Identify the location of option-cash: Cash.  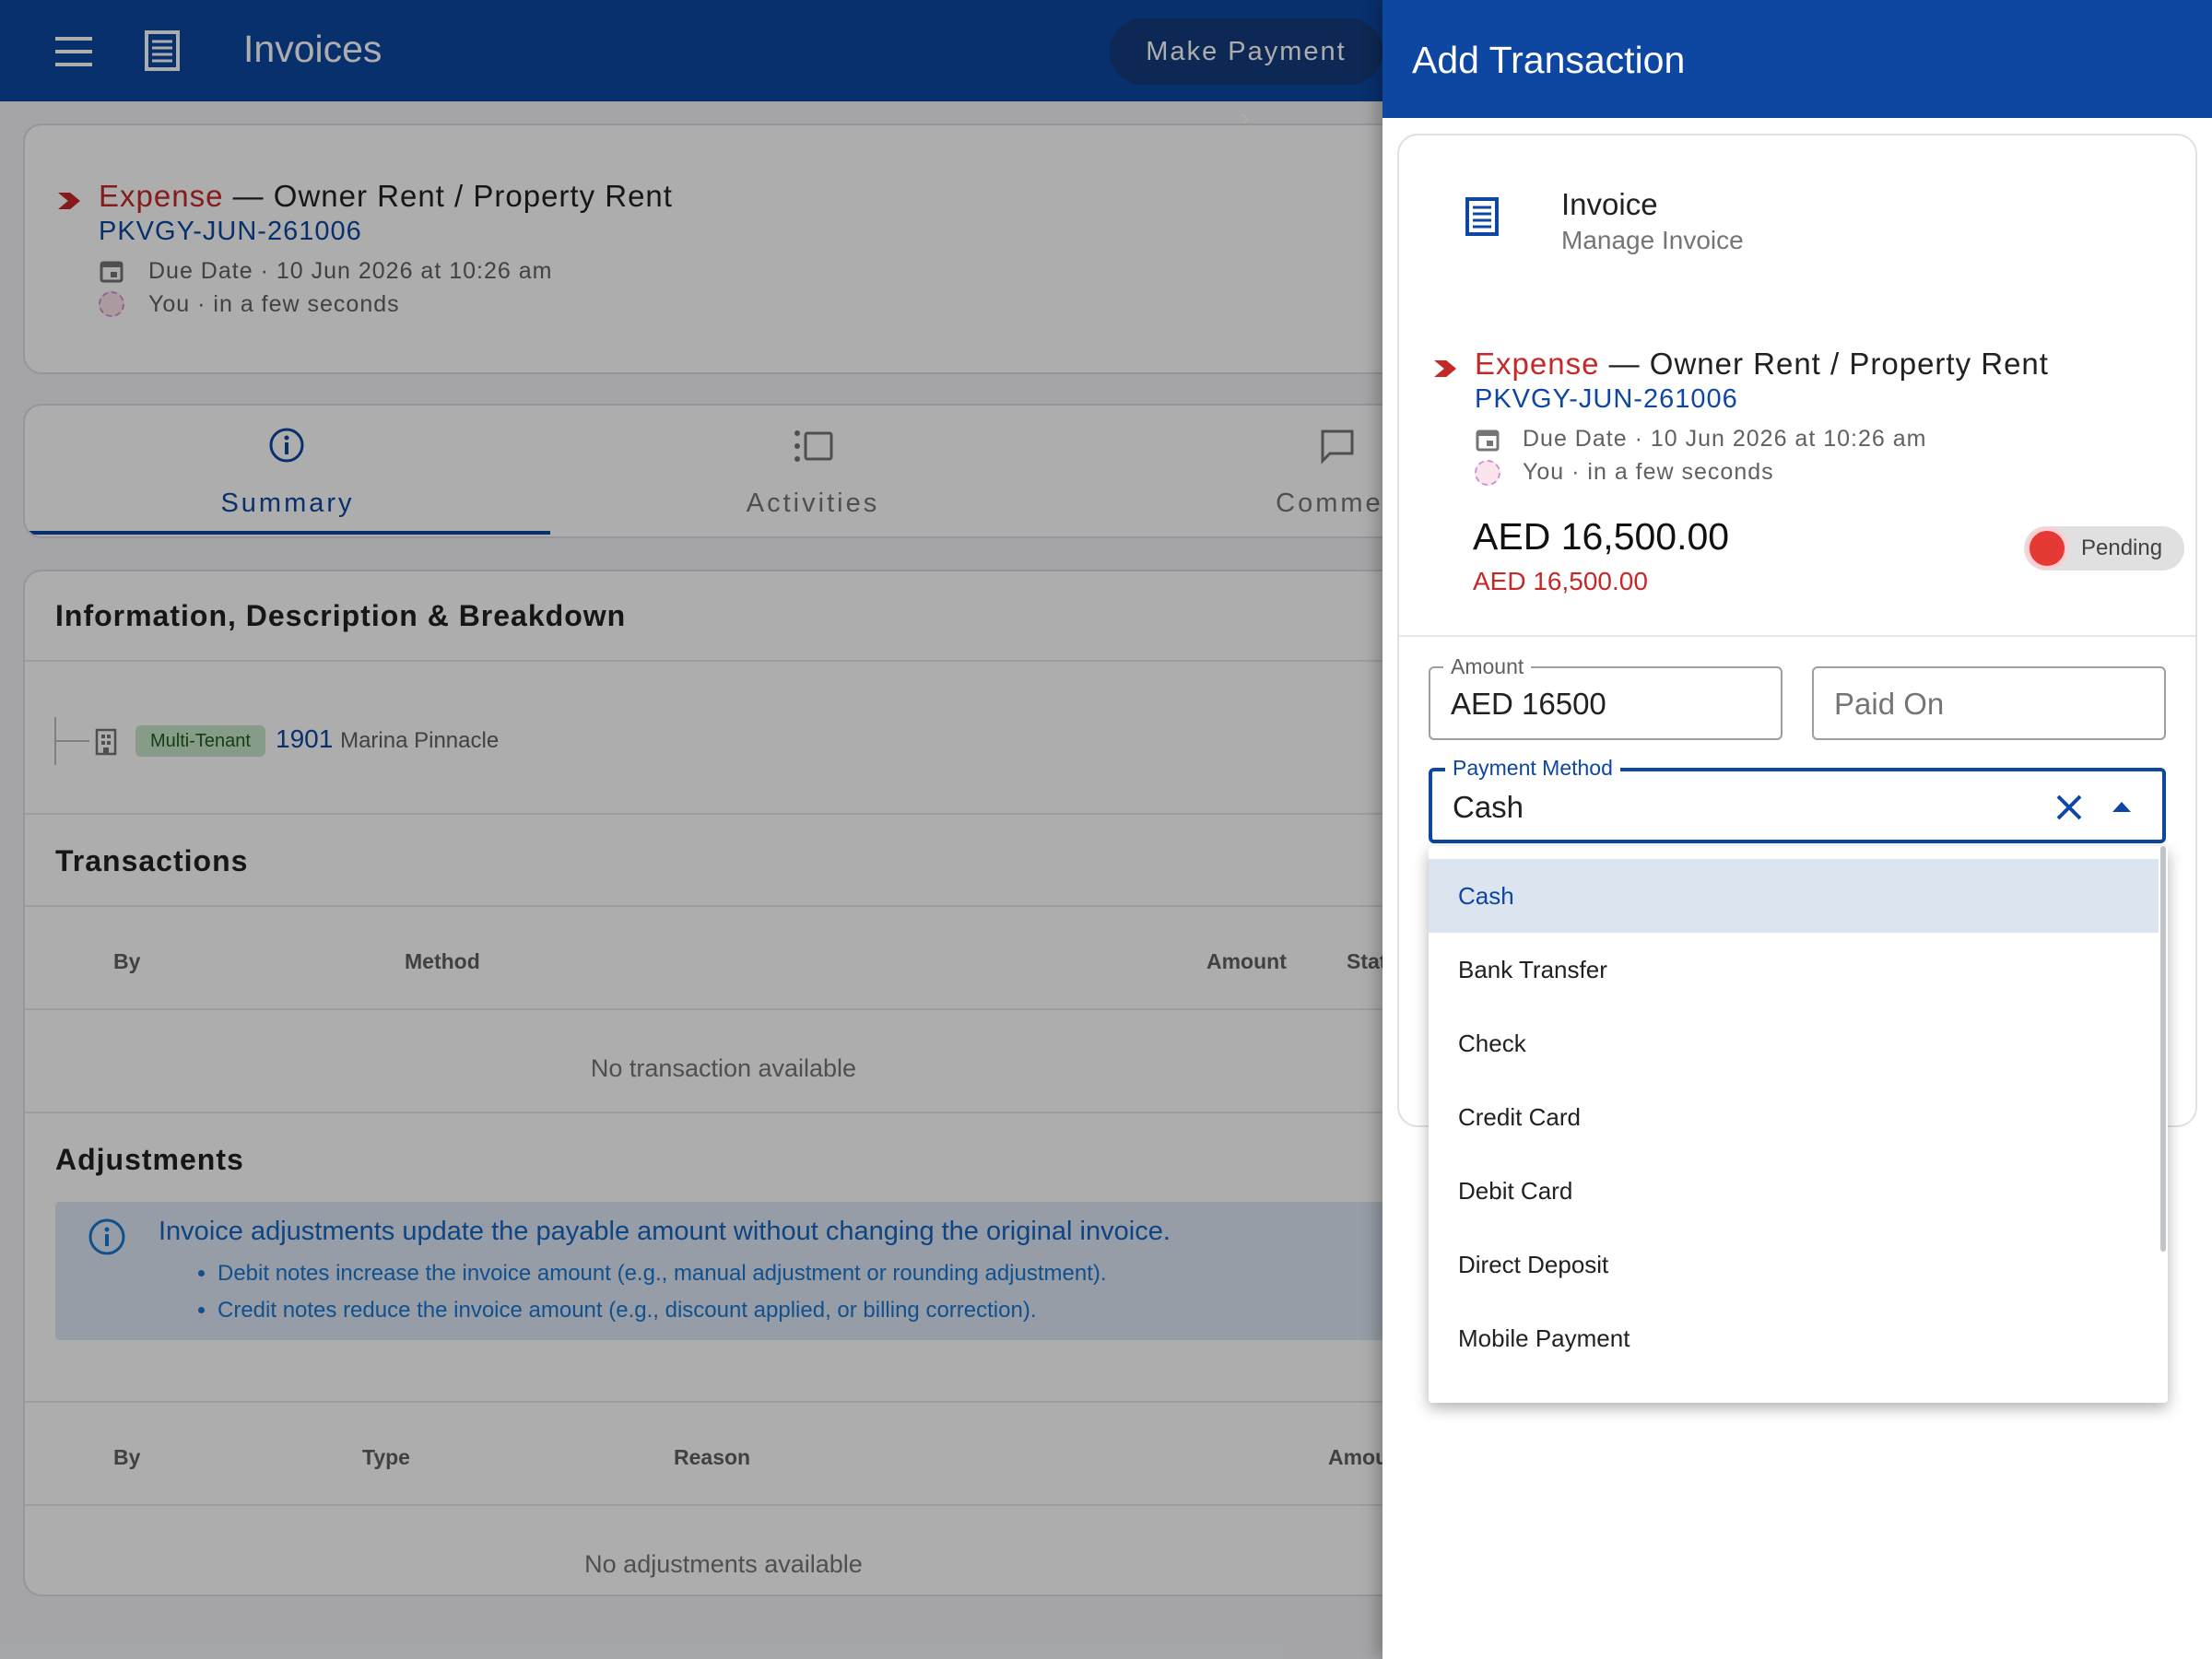
(1794, 896).